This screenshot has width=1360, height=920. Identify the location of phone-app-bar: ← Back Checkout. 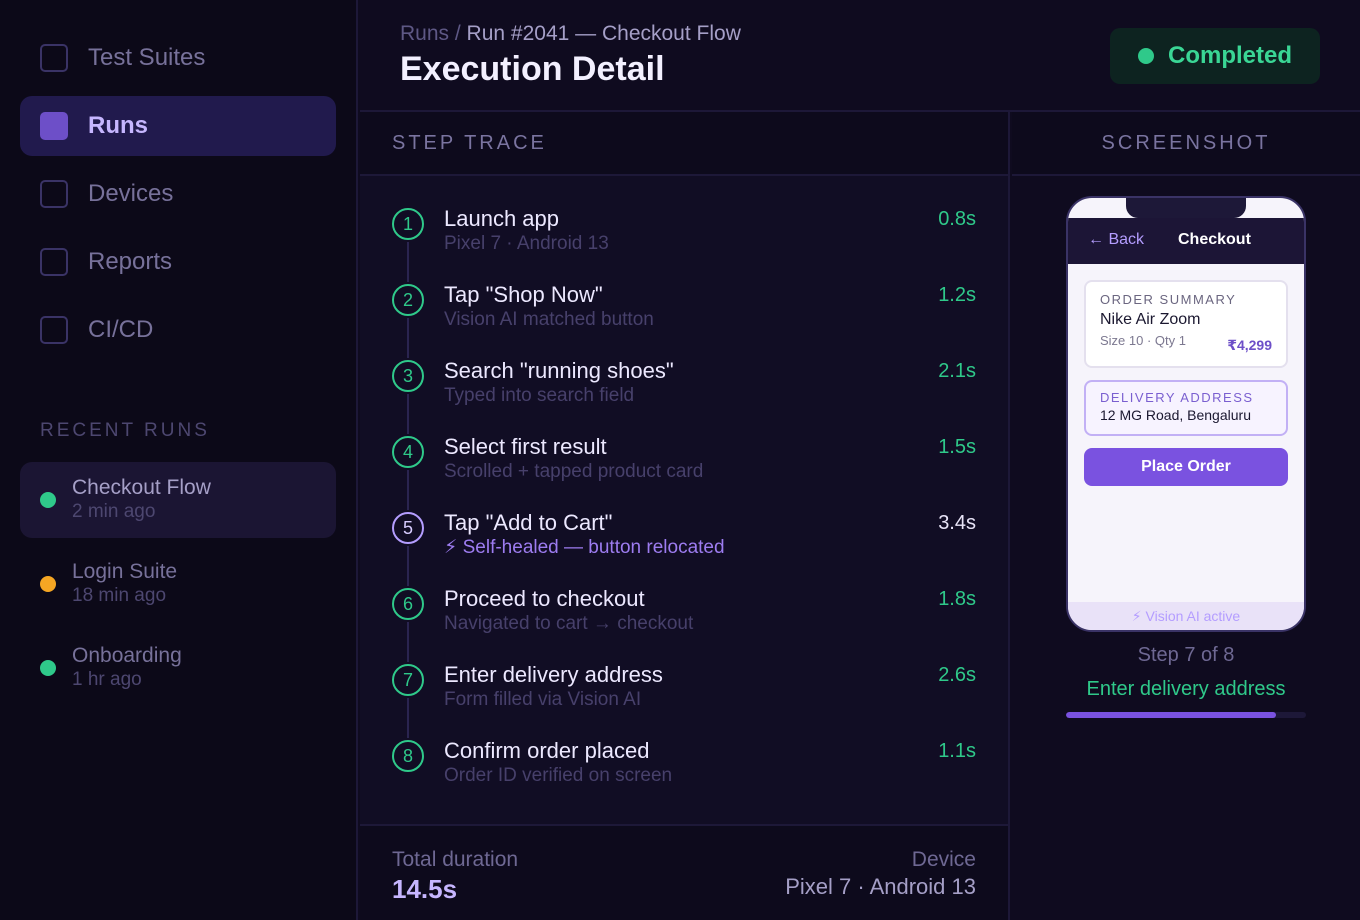
(1186, 241).